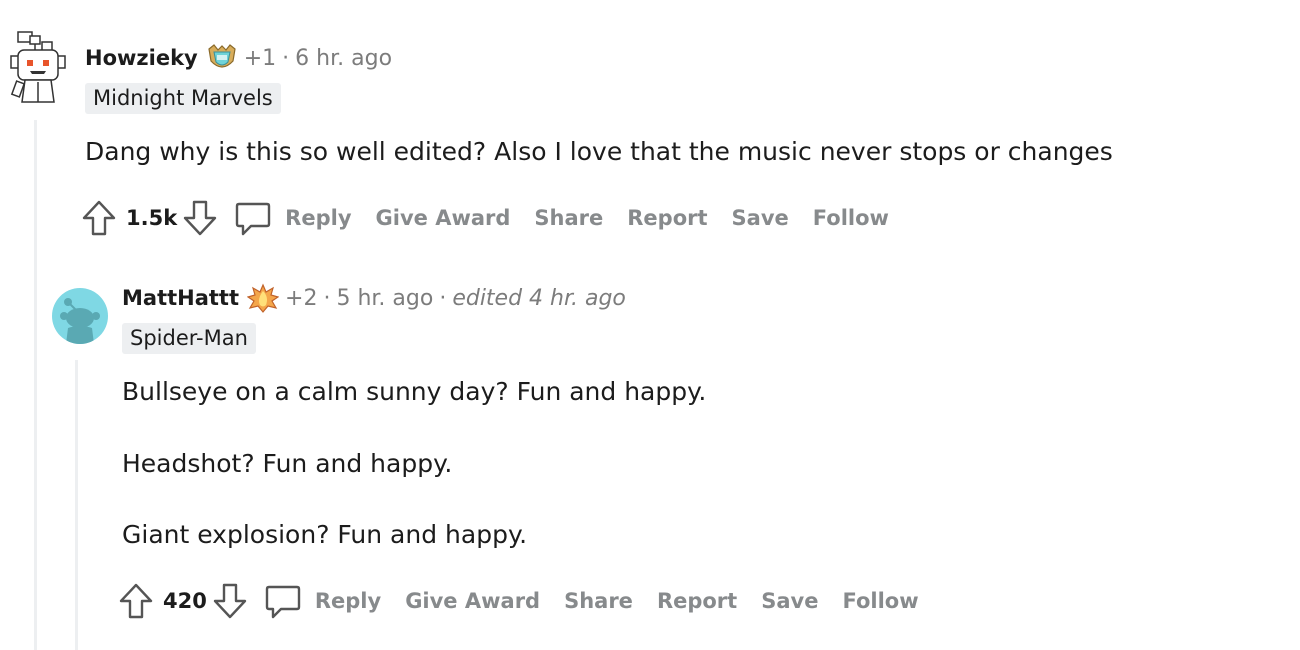  Describe the element at coordinates (222, 58) in the screenshot. I see `award-badge-icon` at that location.